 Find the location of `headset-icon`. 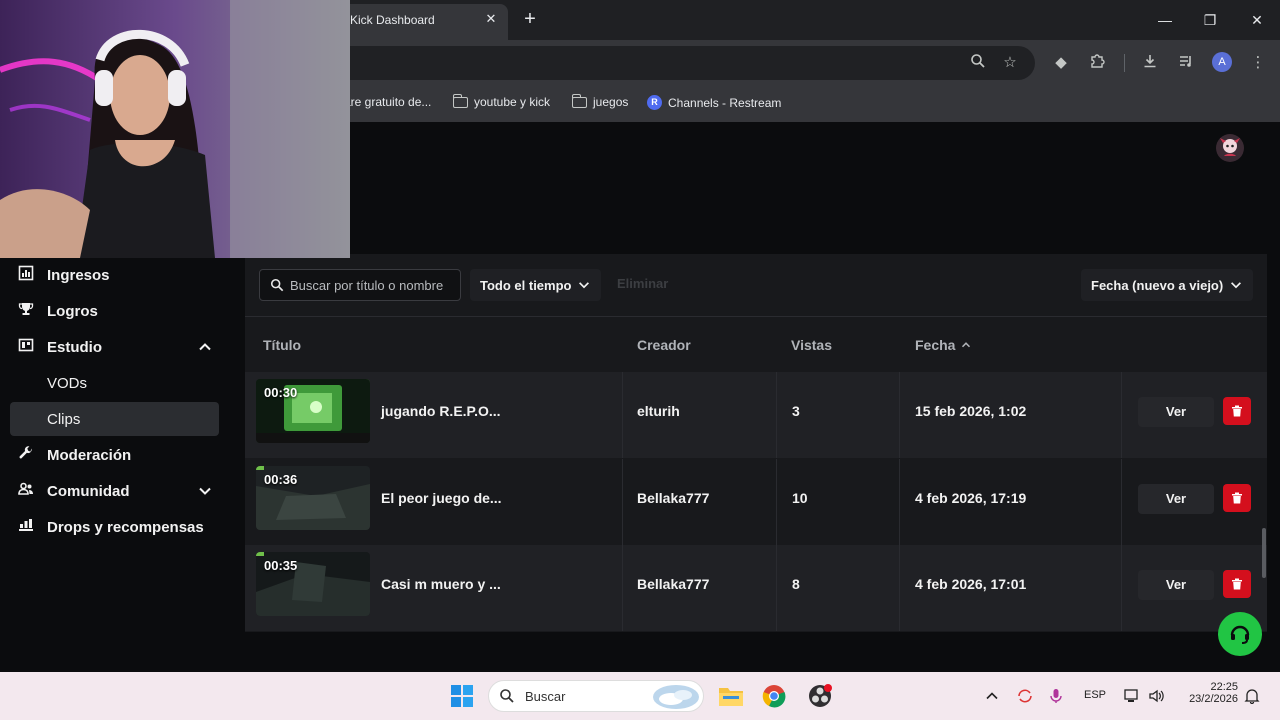

headset-icon is located at coordinates (1240, 634).